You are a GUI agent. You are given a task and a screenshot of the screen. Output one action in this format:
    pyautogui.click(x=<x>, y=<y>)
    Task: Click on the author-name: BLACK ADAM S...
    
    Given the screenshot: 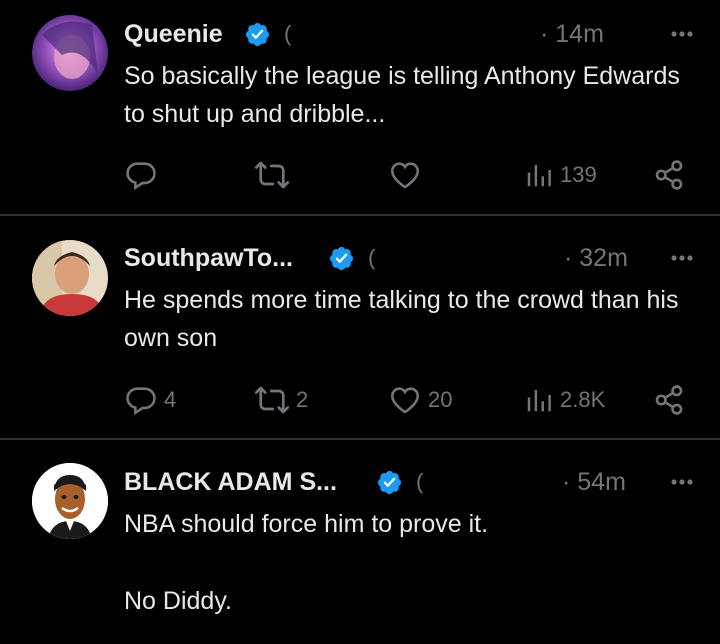 What is the action you would take?
    pyautogui.click(x=230, y=482)
    